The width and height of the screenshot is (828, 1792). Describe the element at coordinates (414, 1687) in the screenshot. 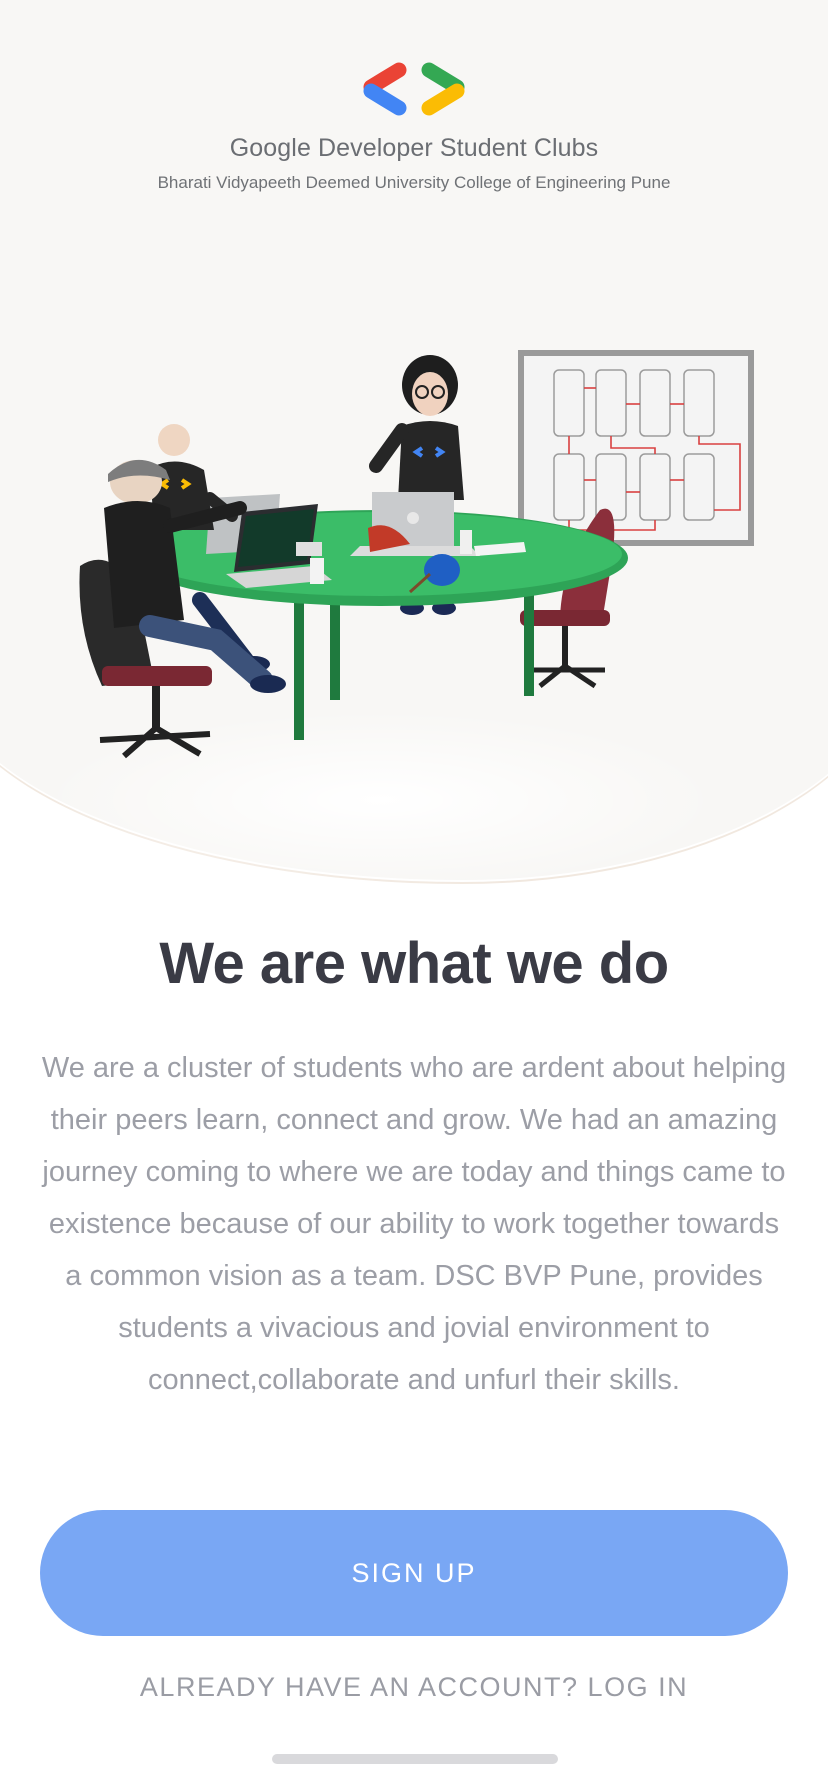

I see `login-link: ALREADY HAVE AN ACCOUNT? LOG IN` at that location.